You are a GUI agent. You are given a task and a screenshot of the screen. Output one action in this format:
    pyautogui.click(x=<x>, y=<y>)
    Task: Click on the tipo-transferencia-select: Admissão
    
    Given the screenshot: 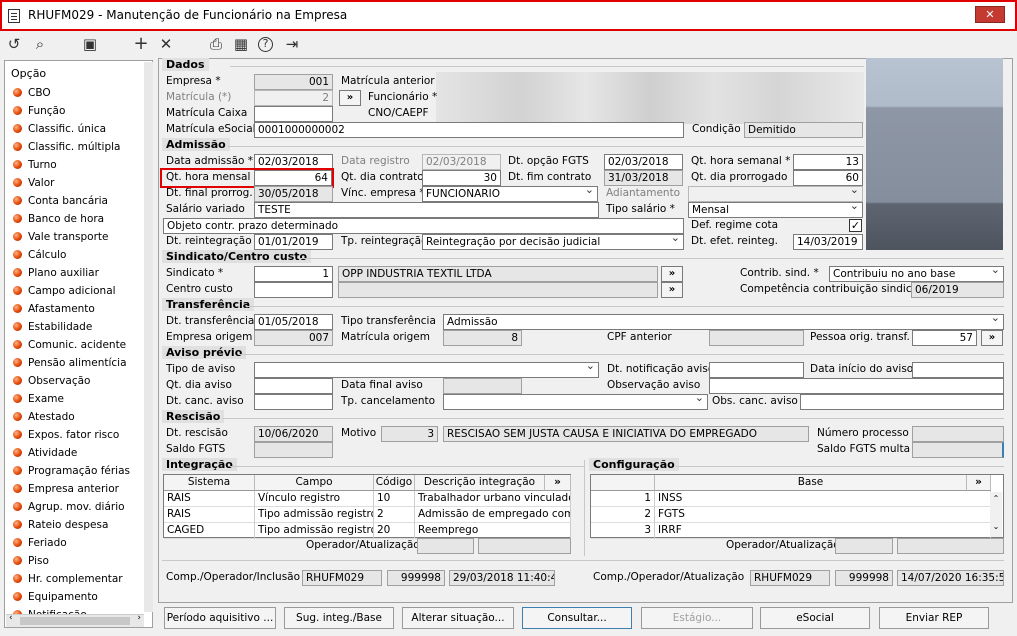 What is the action you would take?
    pyautogui.click(x=723, y=322)
    